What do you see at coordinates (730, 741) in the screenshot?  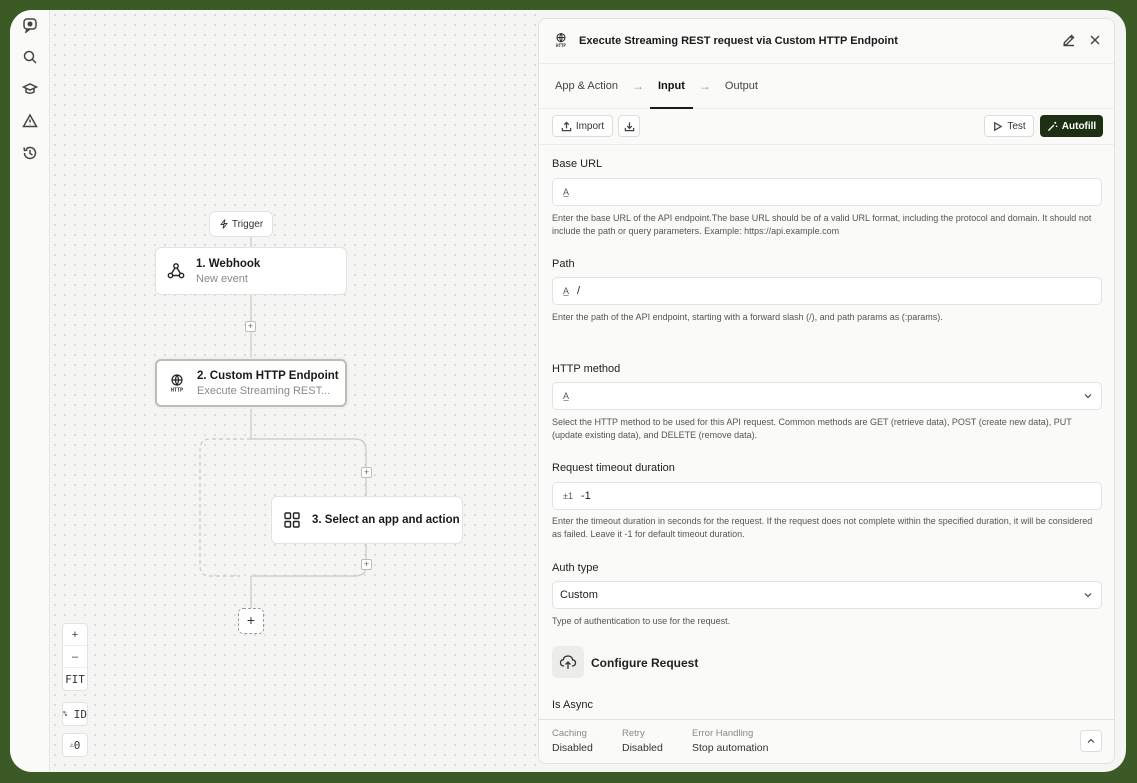 I see `error-handling-setting: Error Handling Stop automation` at bounding box center [730, 741].